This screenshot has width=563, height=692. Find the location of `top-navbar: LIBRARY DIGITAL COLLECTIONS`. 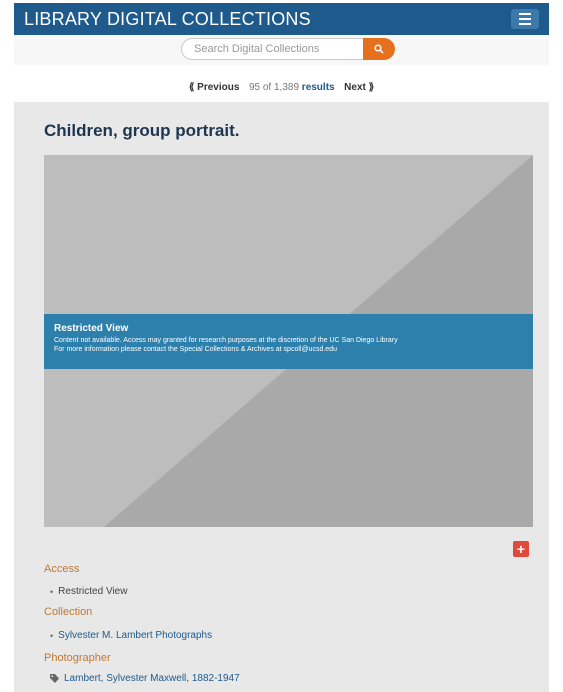

top-navbar: LIBRARY DIGITAL COLLECTIONS is located at coordinates (281, 19).